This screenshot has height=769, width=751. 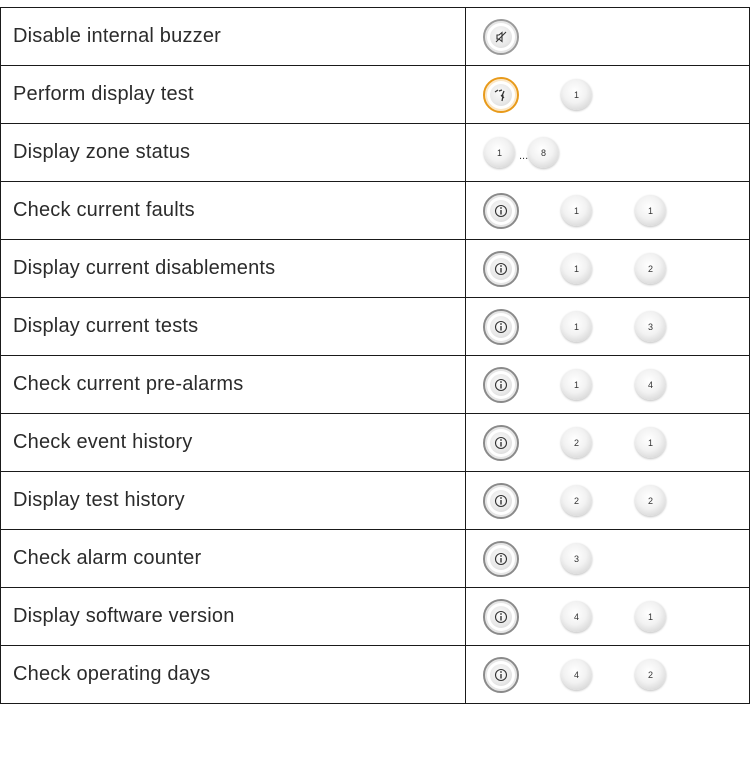 I want to click on key-sequence: 4 2, so click(x=607, y=674).